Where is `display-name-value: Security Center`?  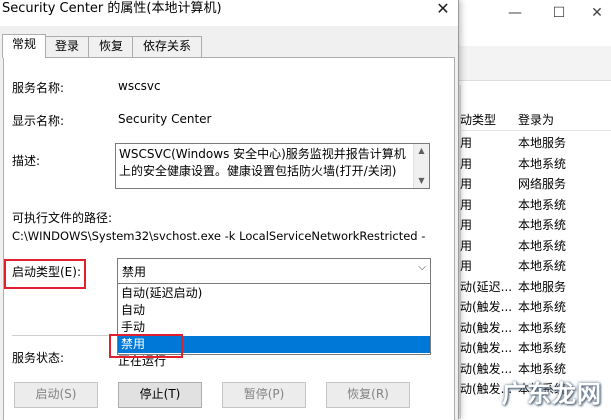
display-name-value: Security Center is located at coordinates (164, 119).